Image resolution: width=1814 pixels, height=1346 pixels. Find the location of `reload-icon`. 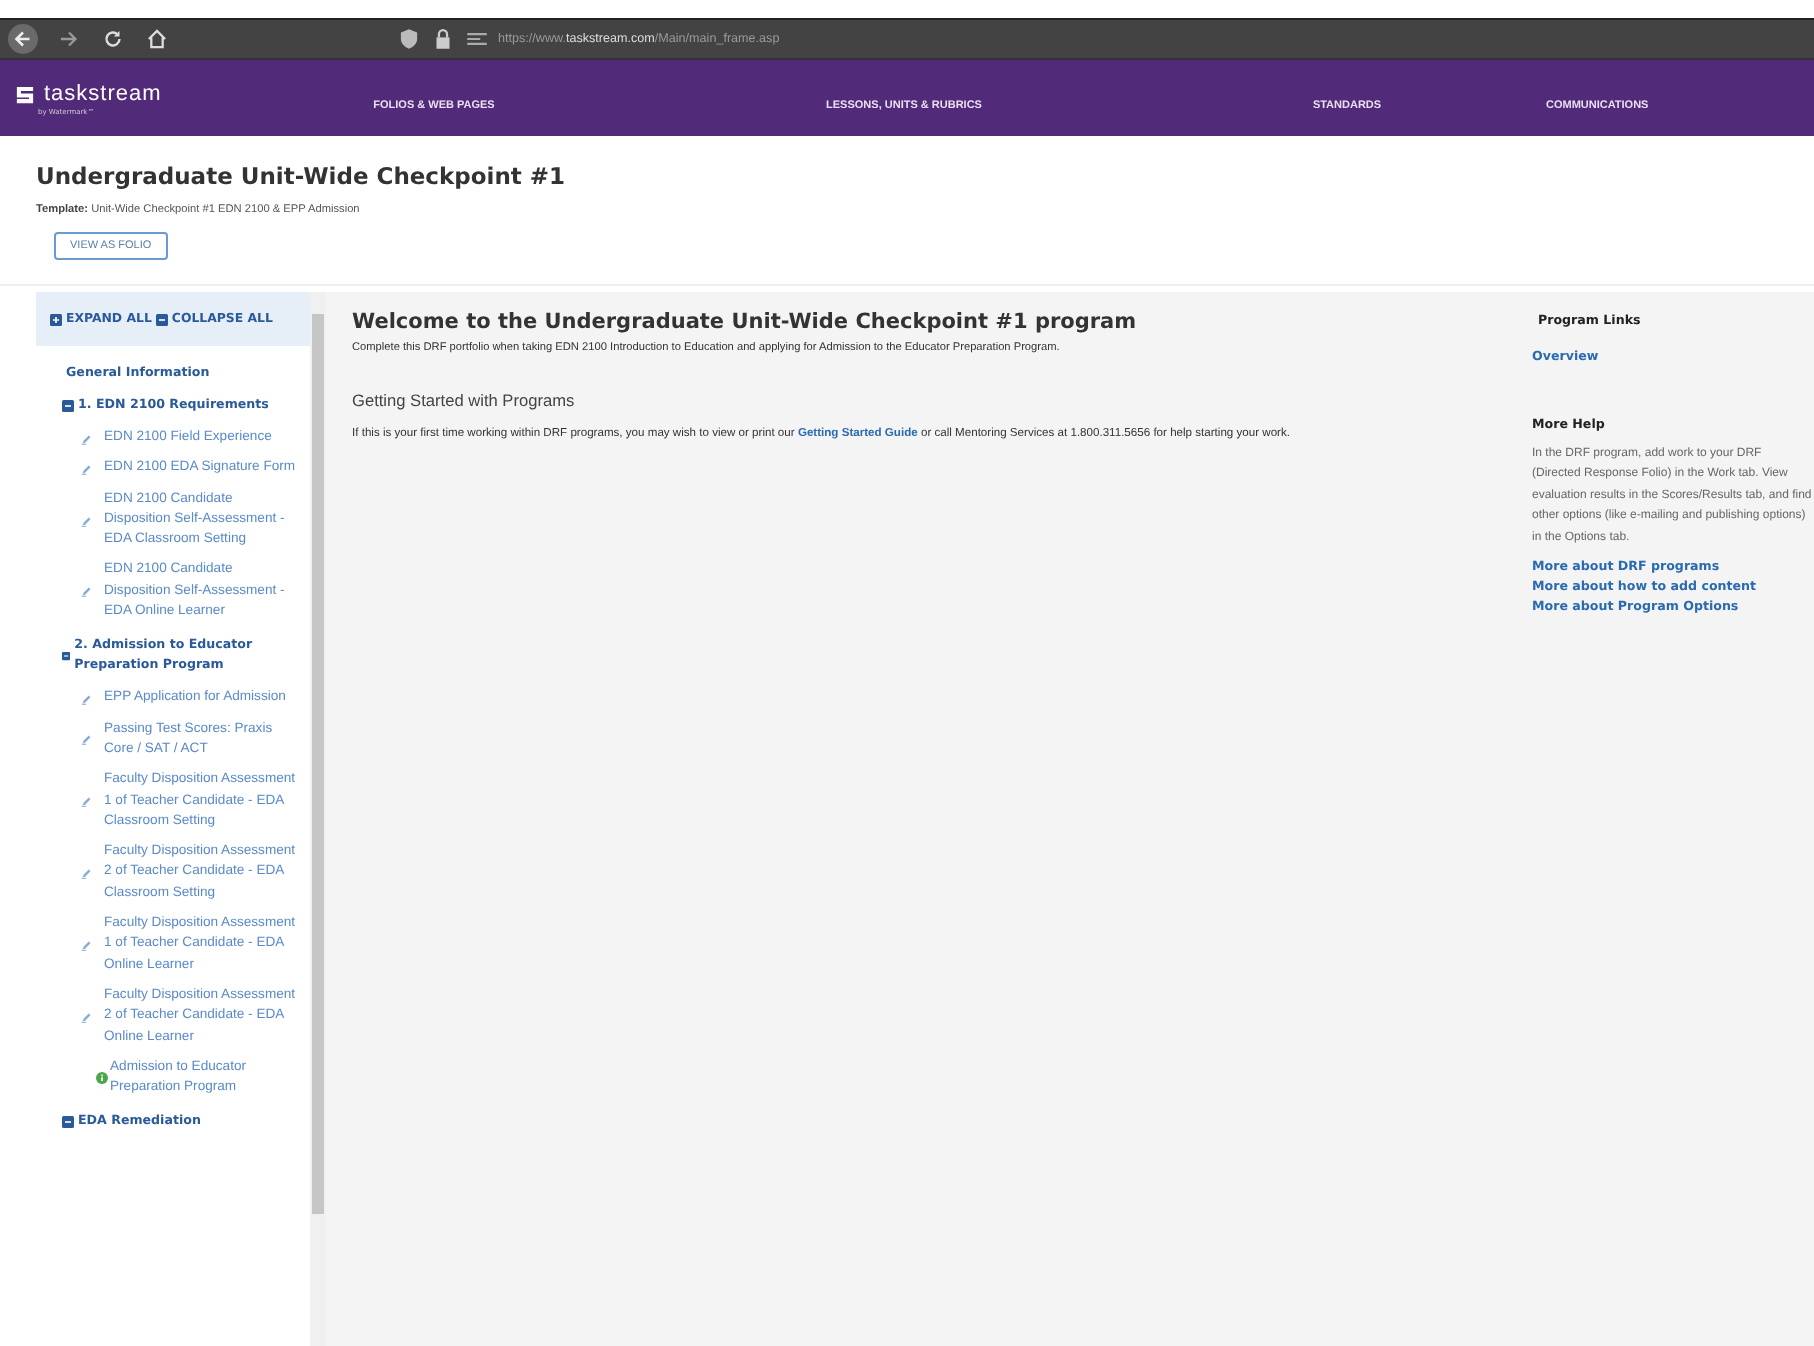

reload-icon is located at coordinates (113, 39).